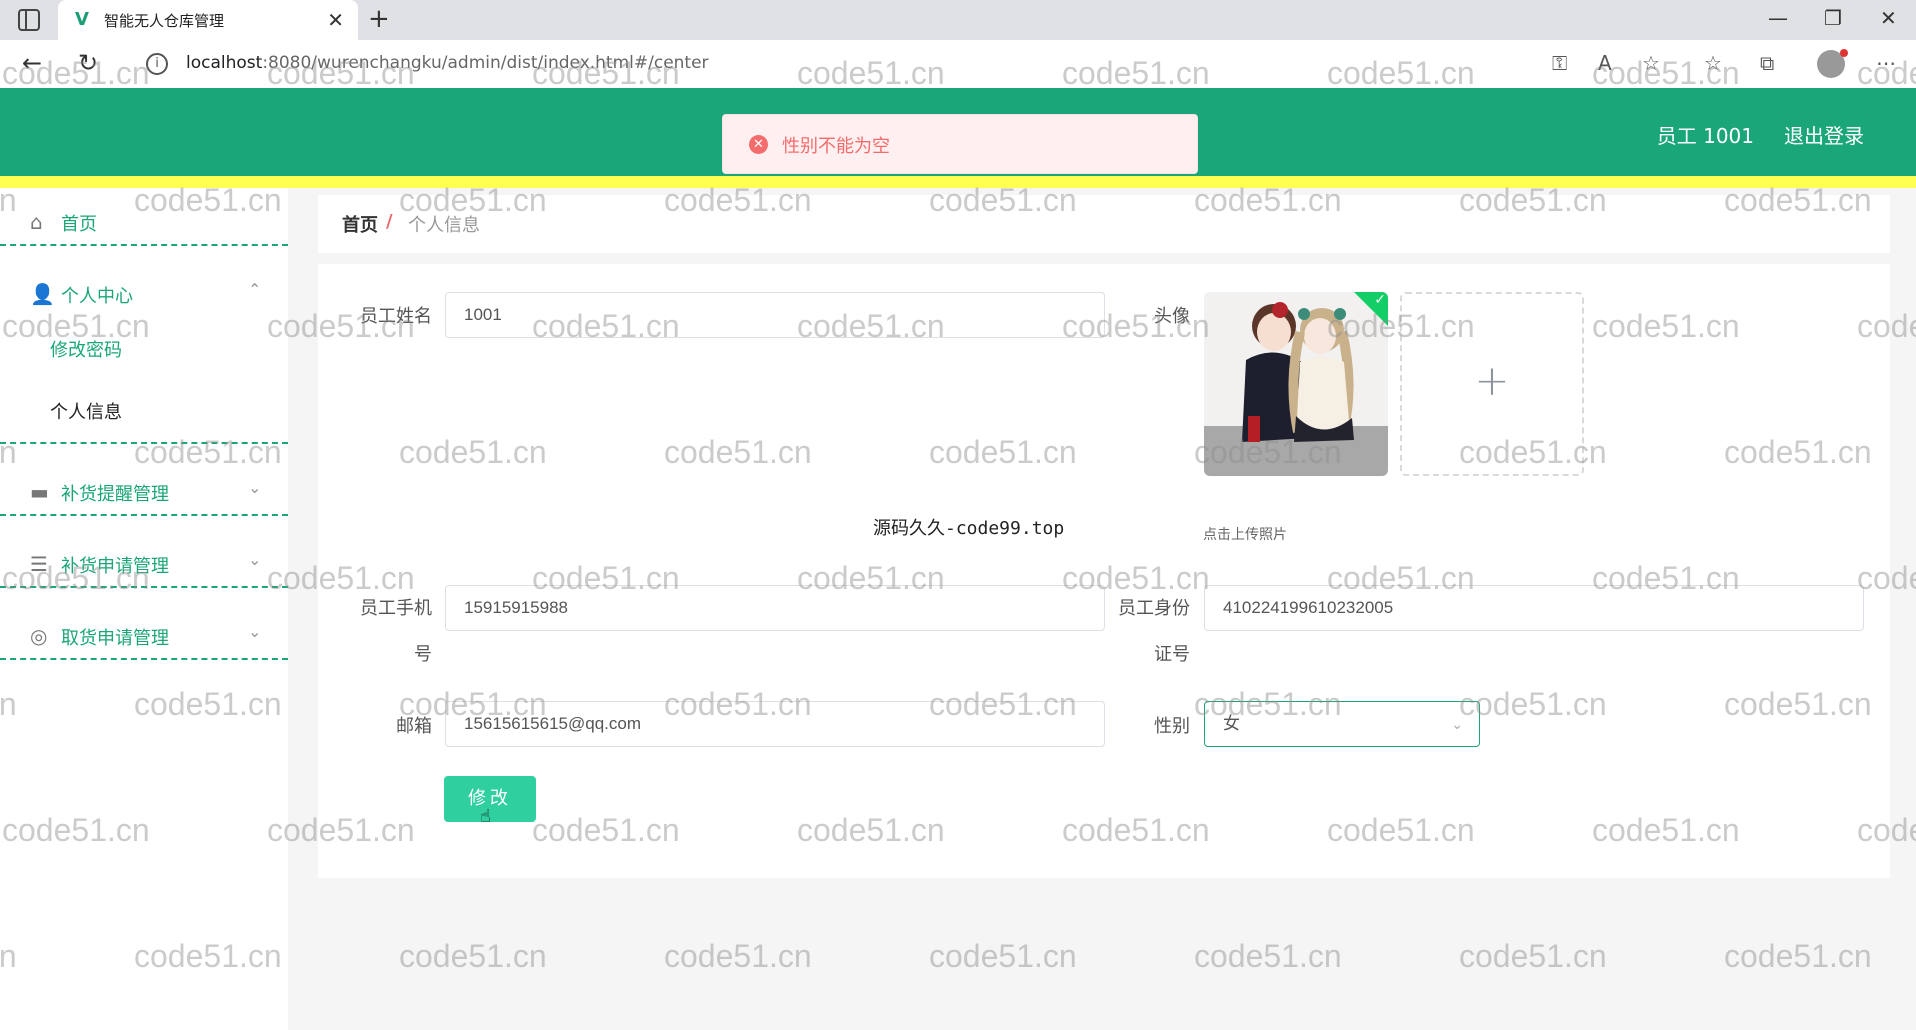 The width and height of the screenshot is (1916, 1030). What do you see at coordinates (1605, 63) in the screenshot?
I see `read-aloud-icon: A` at bounding box center [1605, 63].